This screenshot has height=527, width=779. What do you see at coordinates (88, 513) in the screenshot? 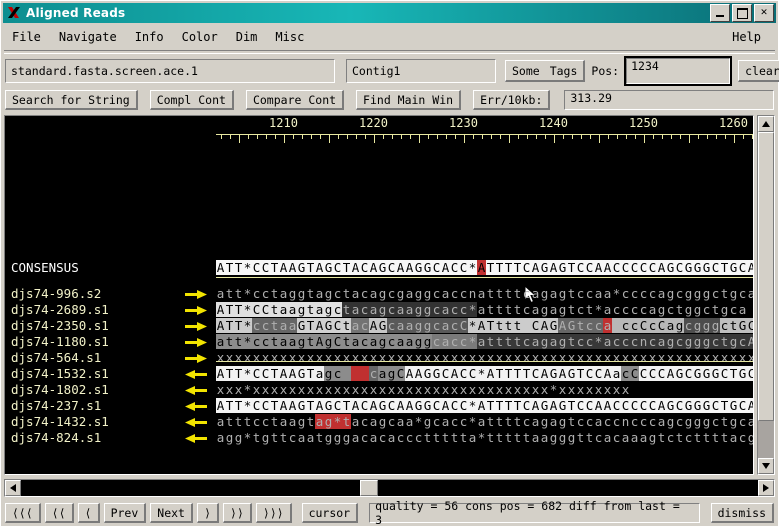
I see `nav-back-button: ⟨` at bounding box center [88, 513].